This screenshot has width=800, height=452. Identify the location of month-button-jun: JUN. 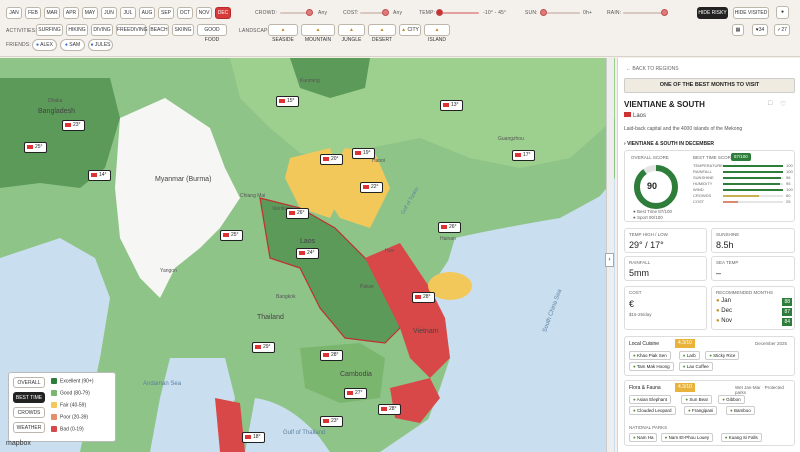
(109, 13).